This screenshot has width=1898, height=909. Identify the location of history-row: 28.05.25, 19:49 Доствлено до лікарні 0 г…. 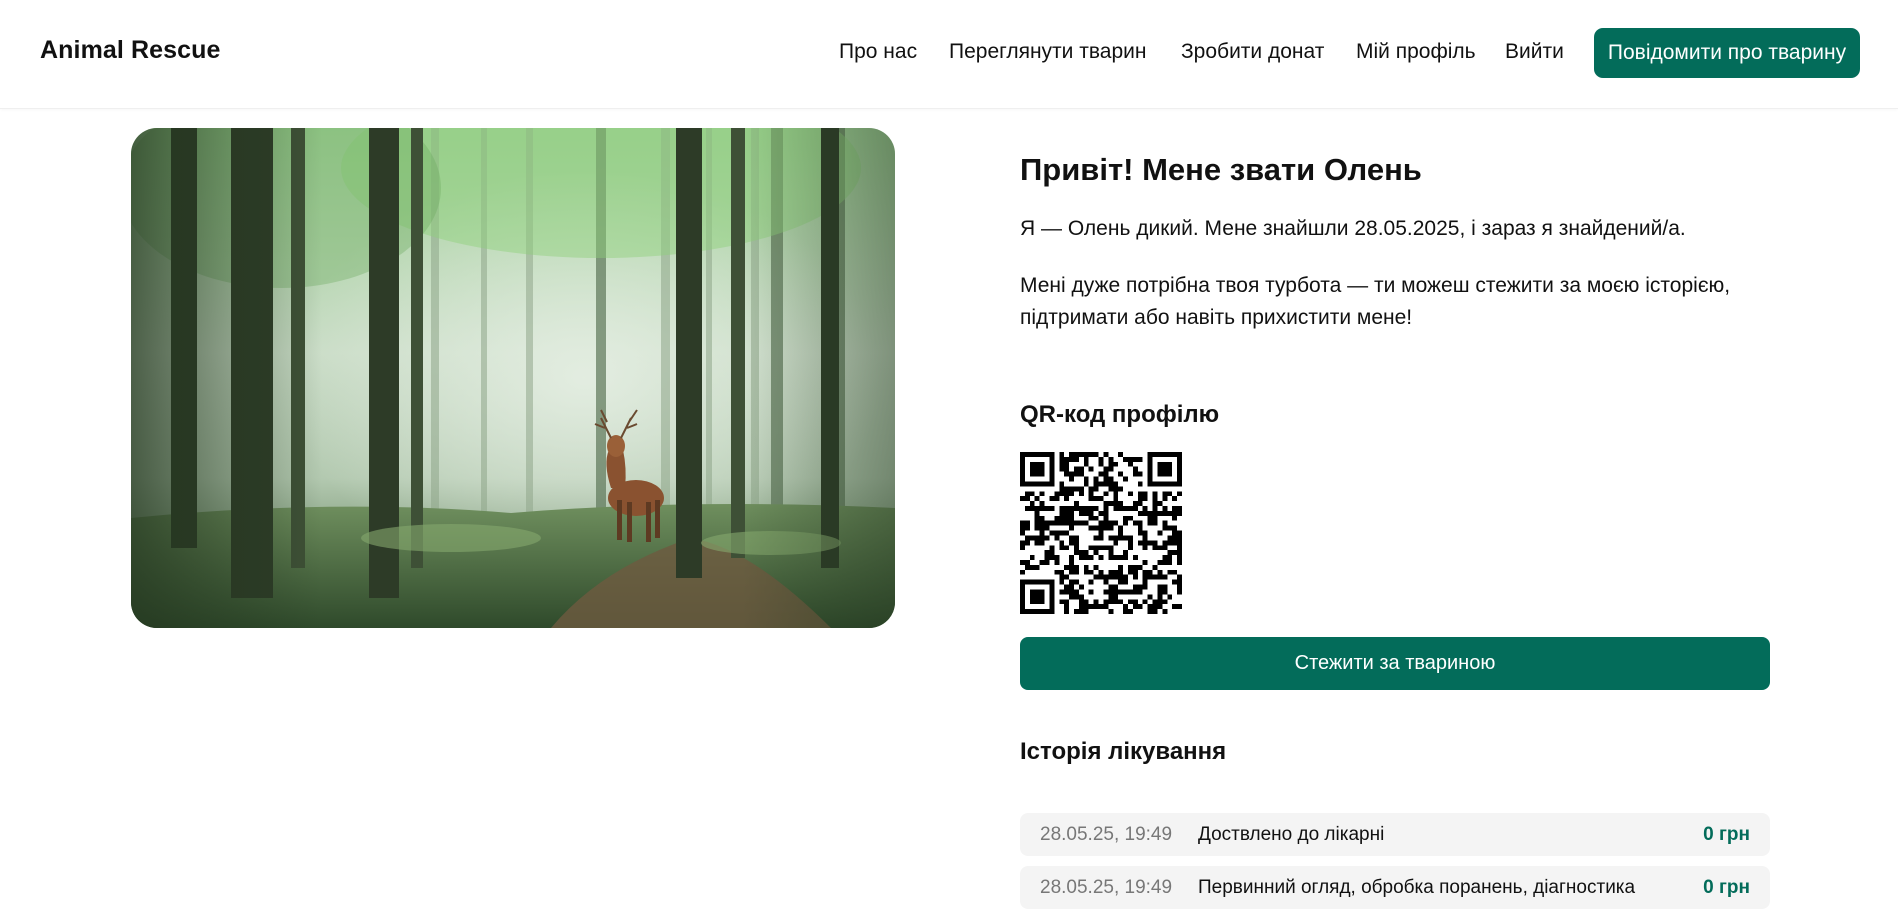
(1395, 834).